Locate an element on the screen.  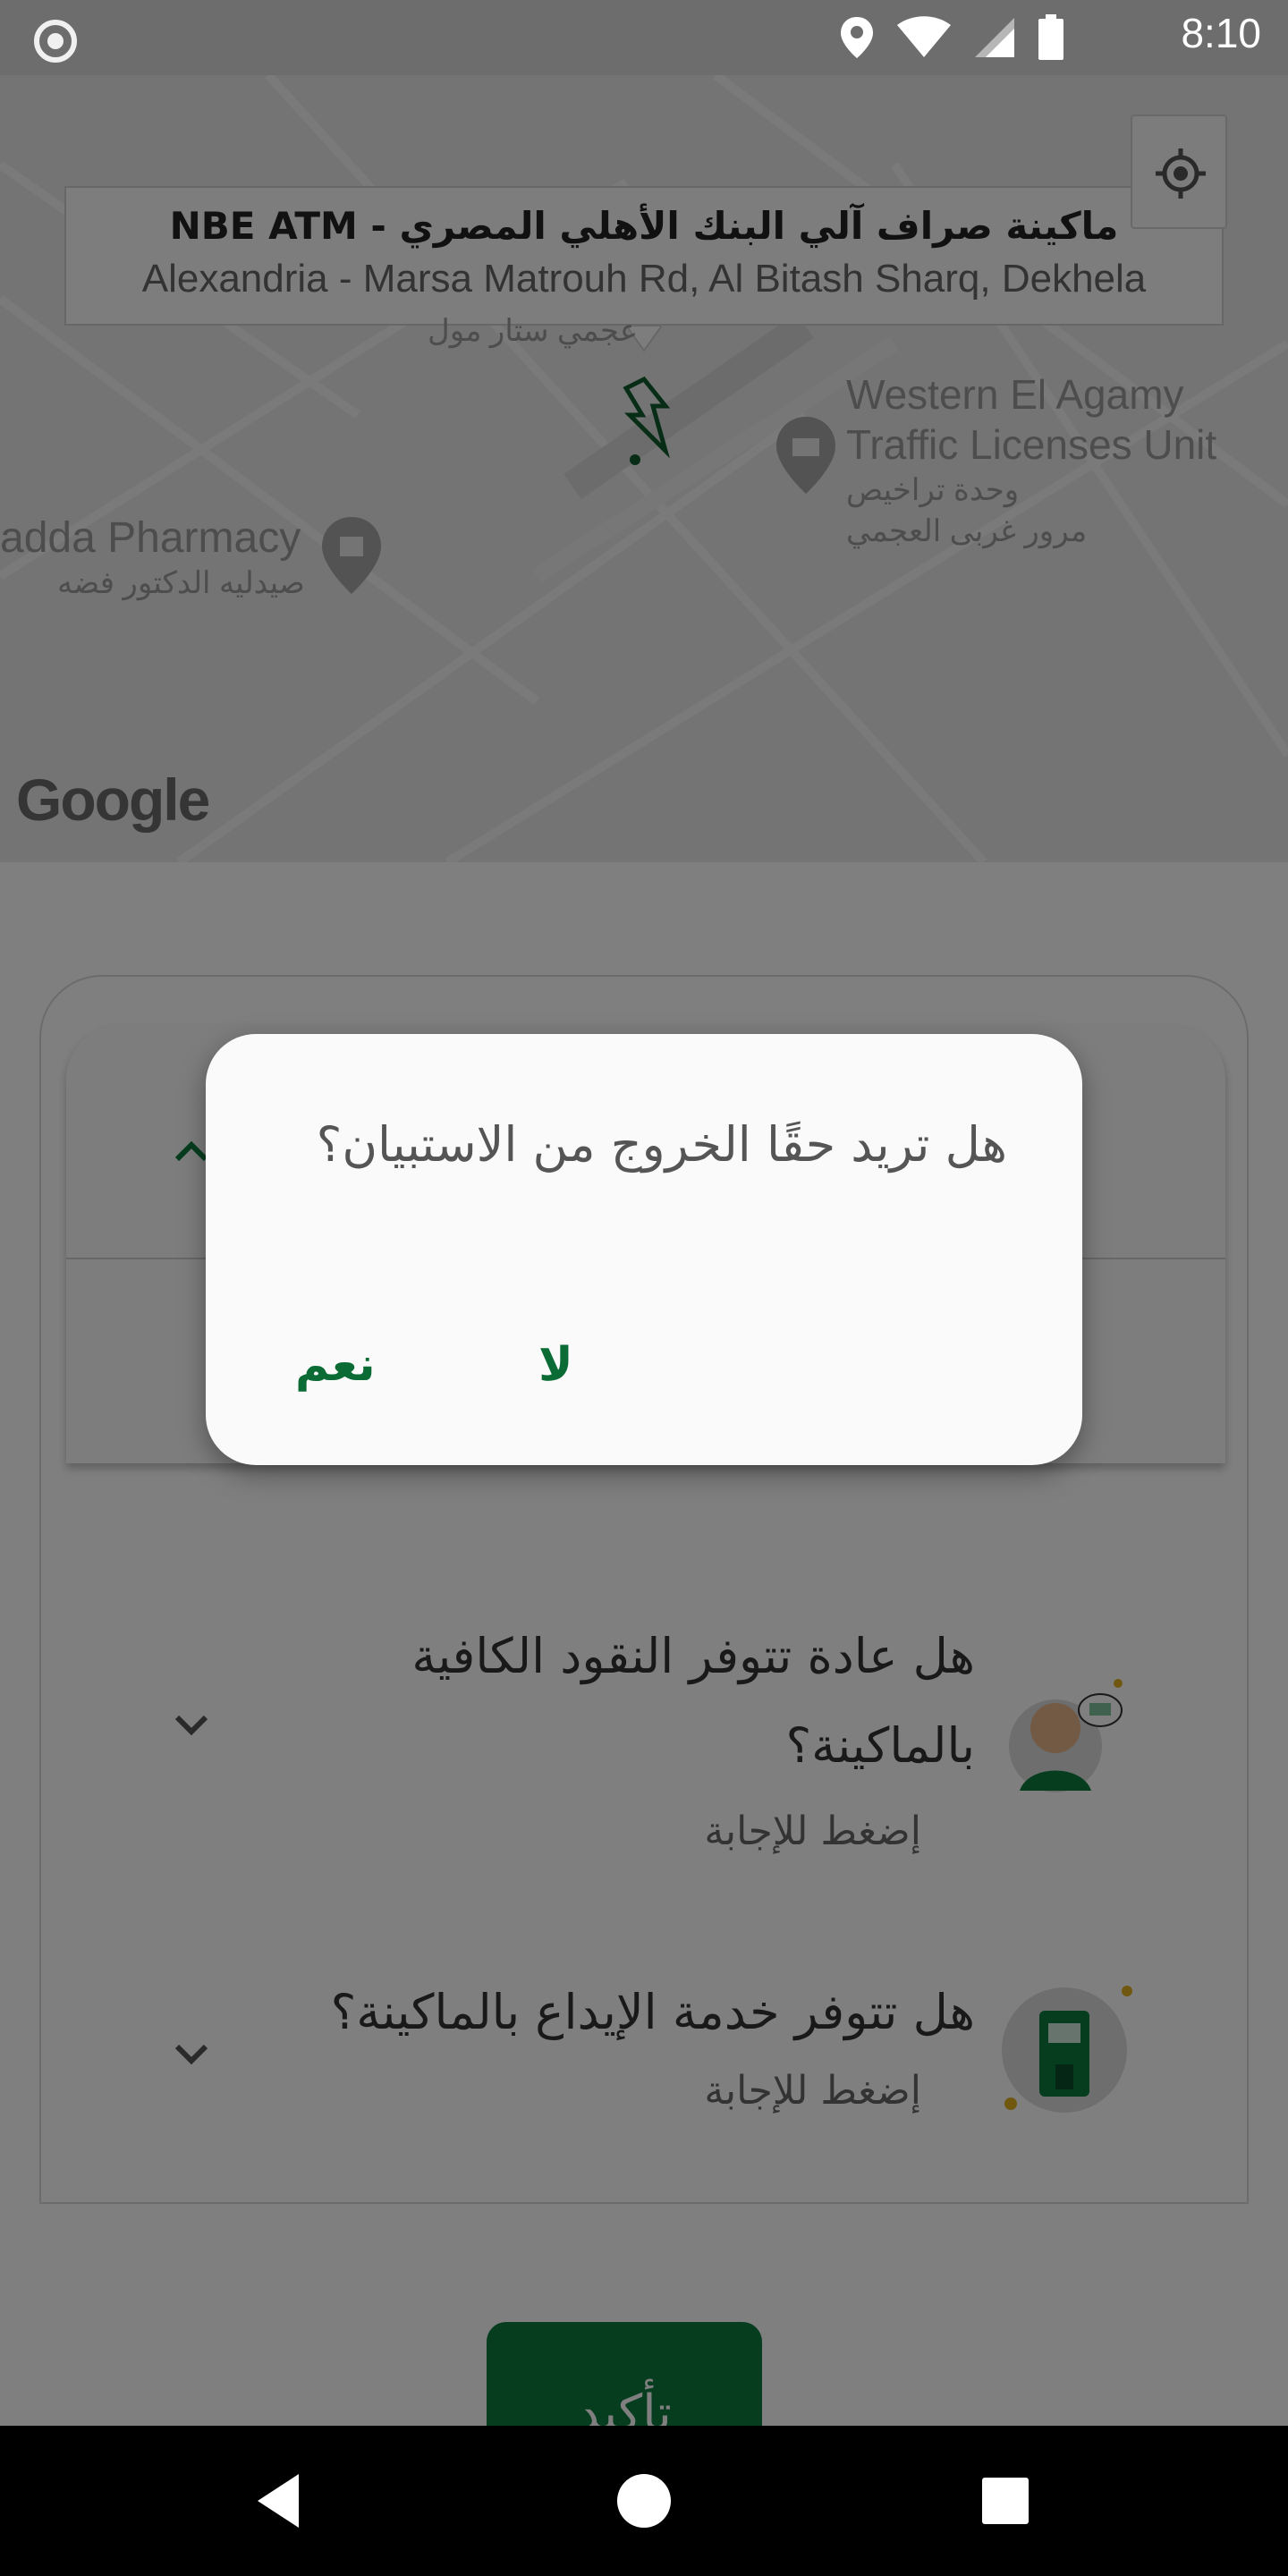
battery-icon is located at coordinates (1050, 37).